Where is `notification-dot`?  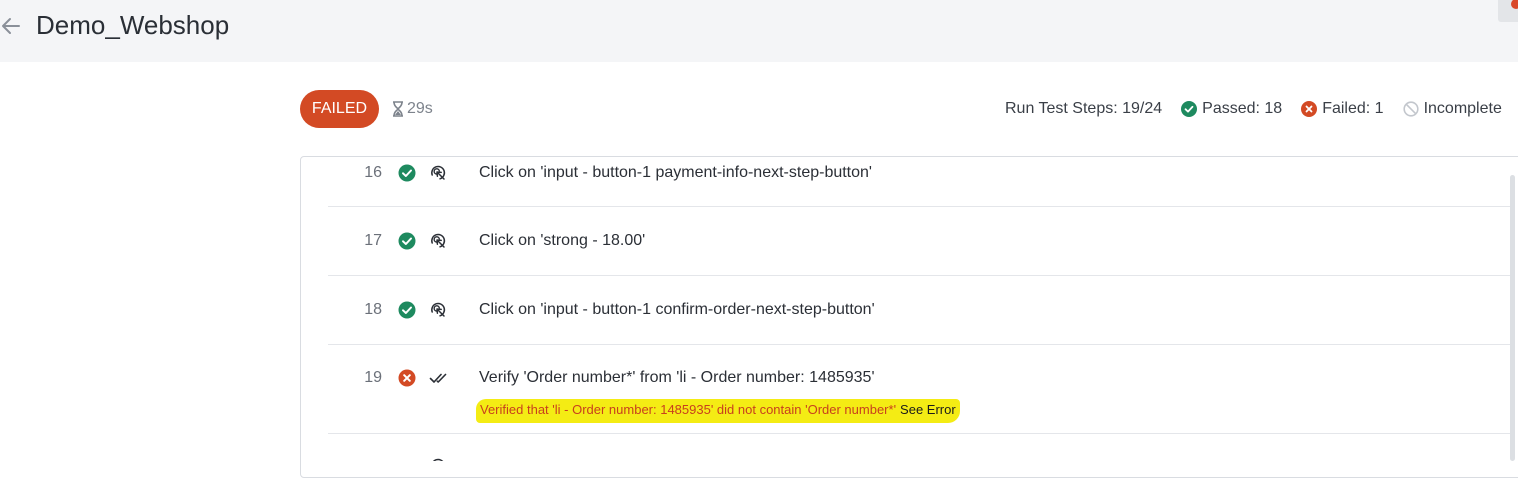 notification-dot is located at coordinates (1514, 4).